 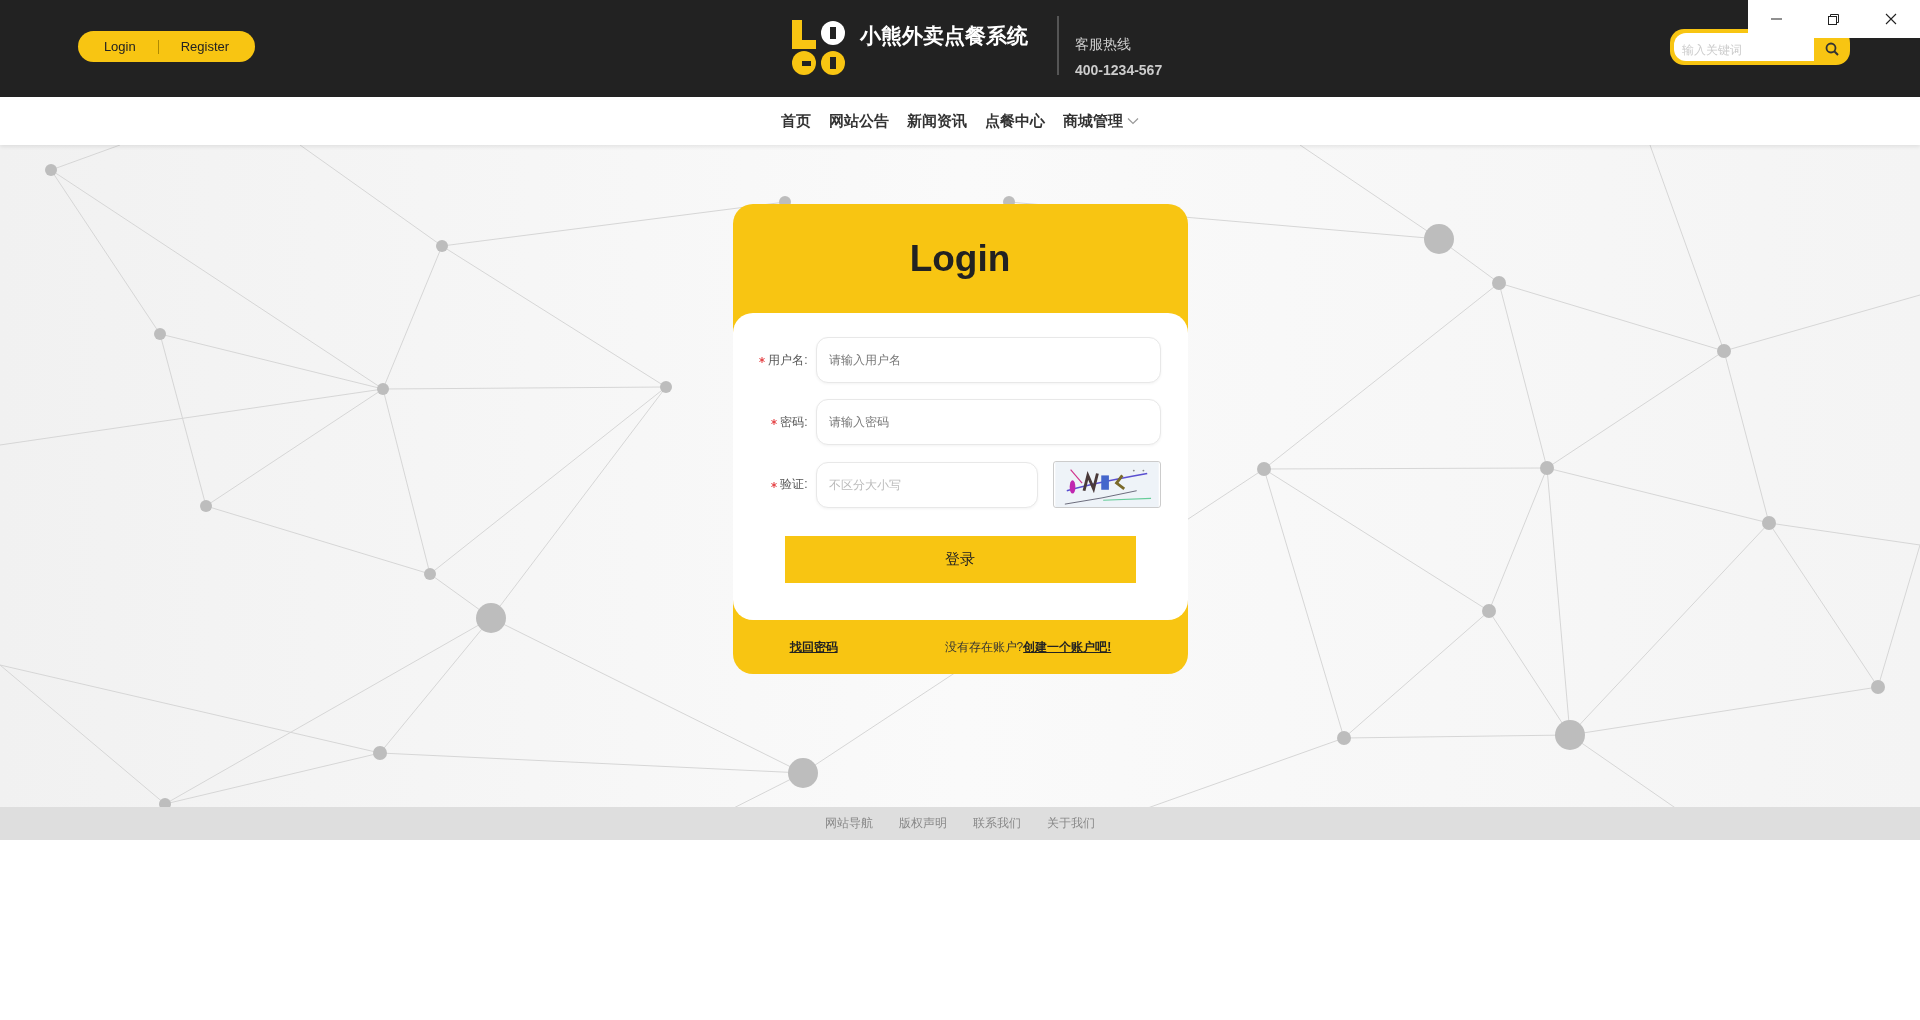 I want to click on register-link: Register, so click(x=205, y=46).